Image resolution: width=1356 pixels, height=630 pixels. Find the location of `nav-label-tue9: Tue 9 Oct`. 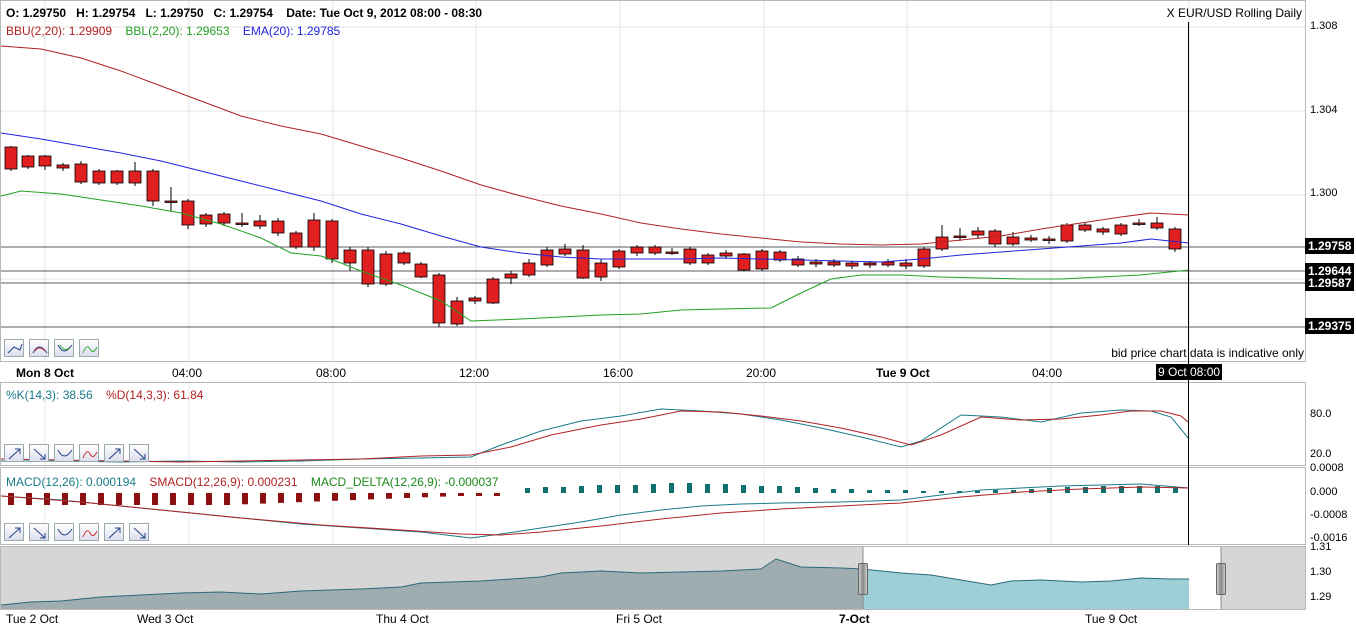

nav-label-tue9: Tue 9 Oct is located at coordinates (1111, 619).